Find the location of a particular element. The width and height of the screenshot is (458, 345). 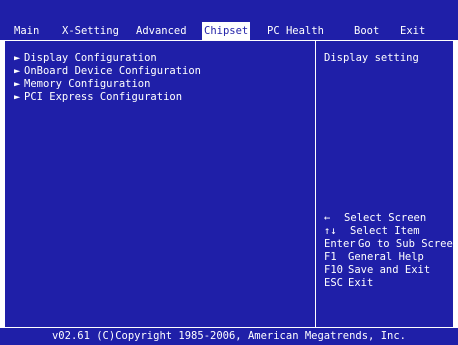

title-bar is located at coordinates (229, 11).